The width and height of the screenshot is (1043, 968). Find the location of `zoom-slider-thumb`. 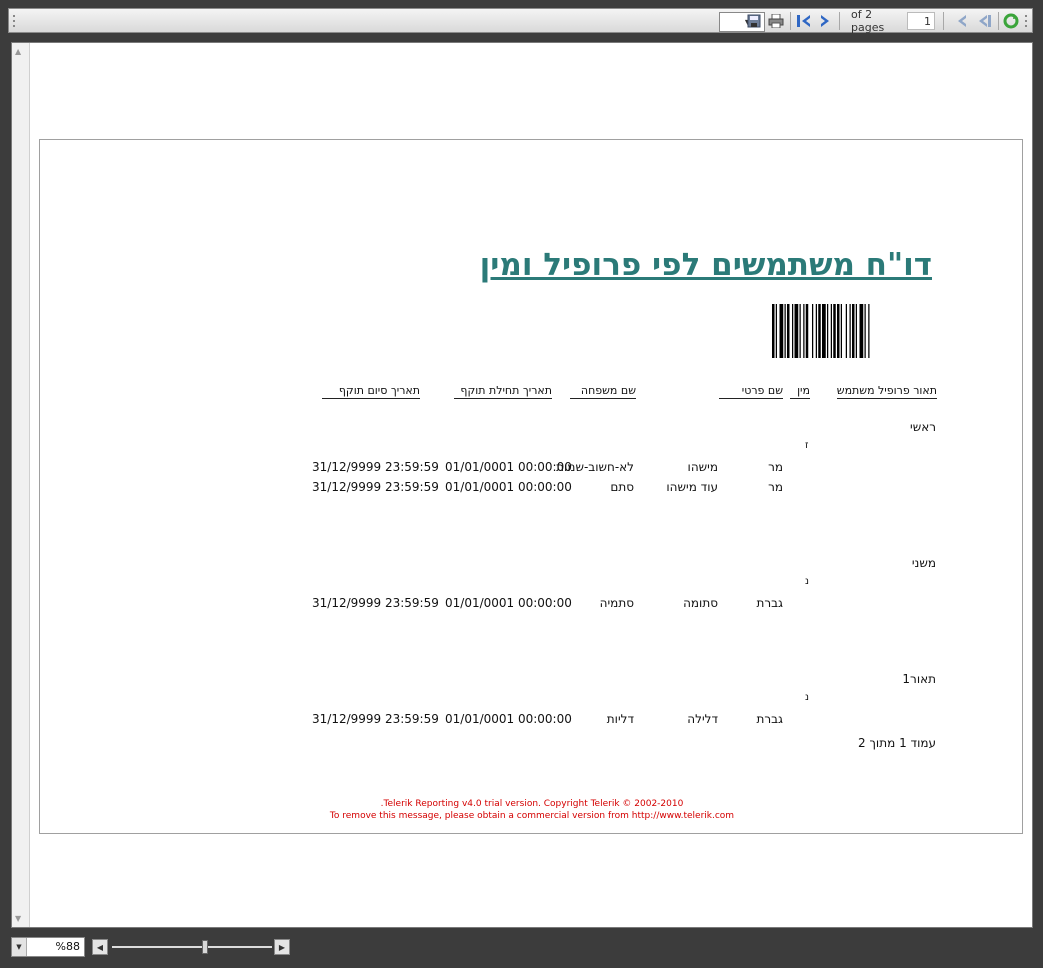

zoom-slider-thumb is located at coordinates (204, 947).